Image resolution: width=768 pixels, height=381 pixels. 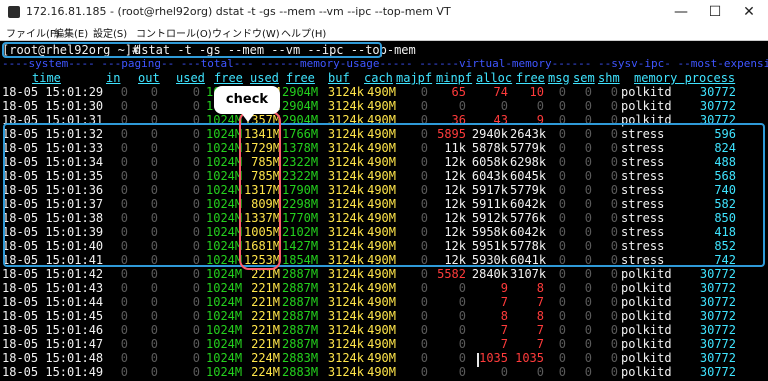 What do you see at coordinates (584, 78) in the screenshot?
I see `col-sem: sem` at bounding box center [584, 78].